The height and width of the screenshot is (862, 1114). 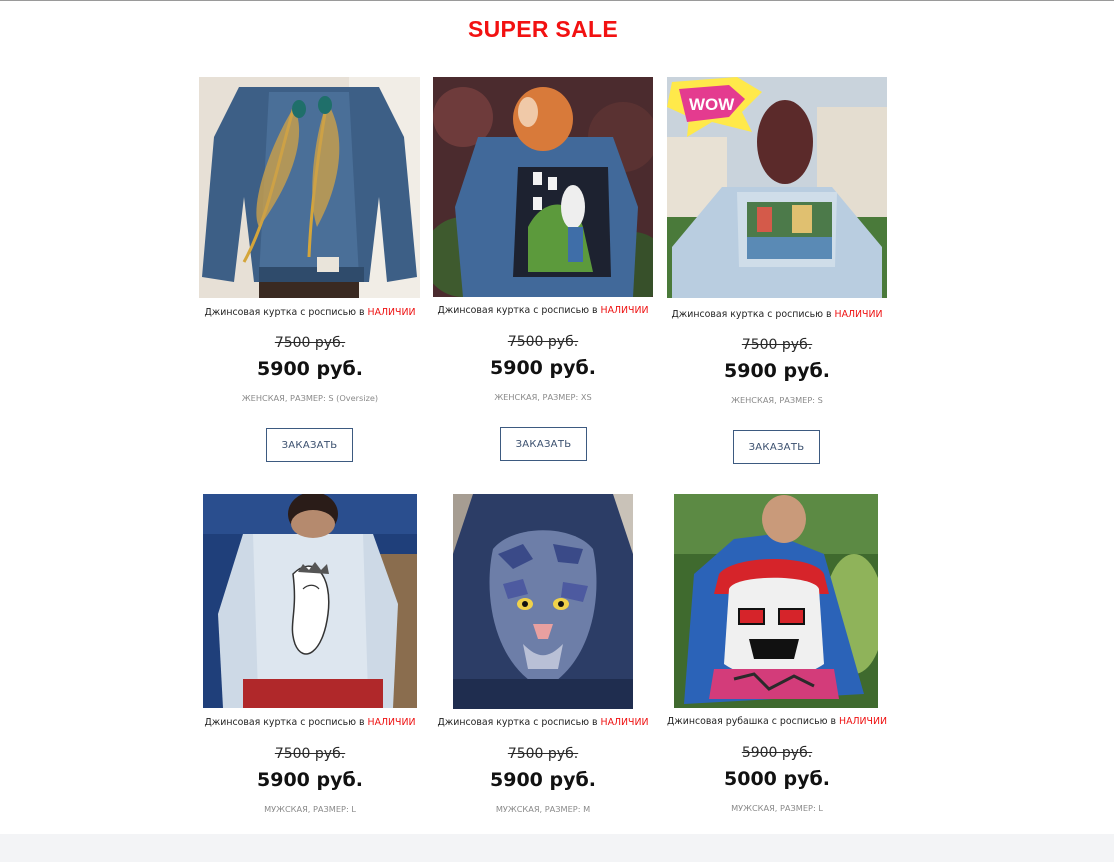 I want to click on product-photo-queen-jacket, so click(x=310, y=601).